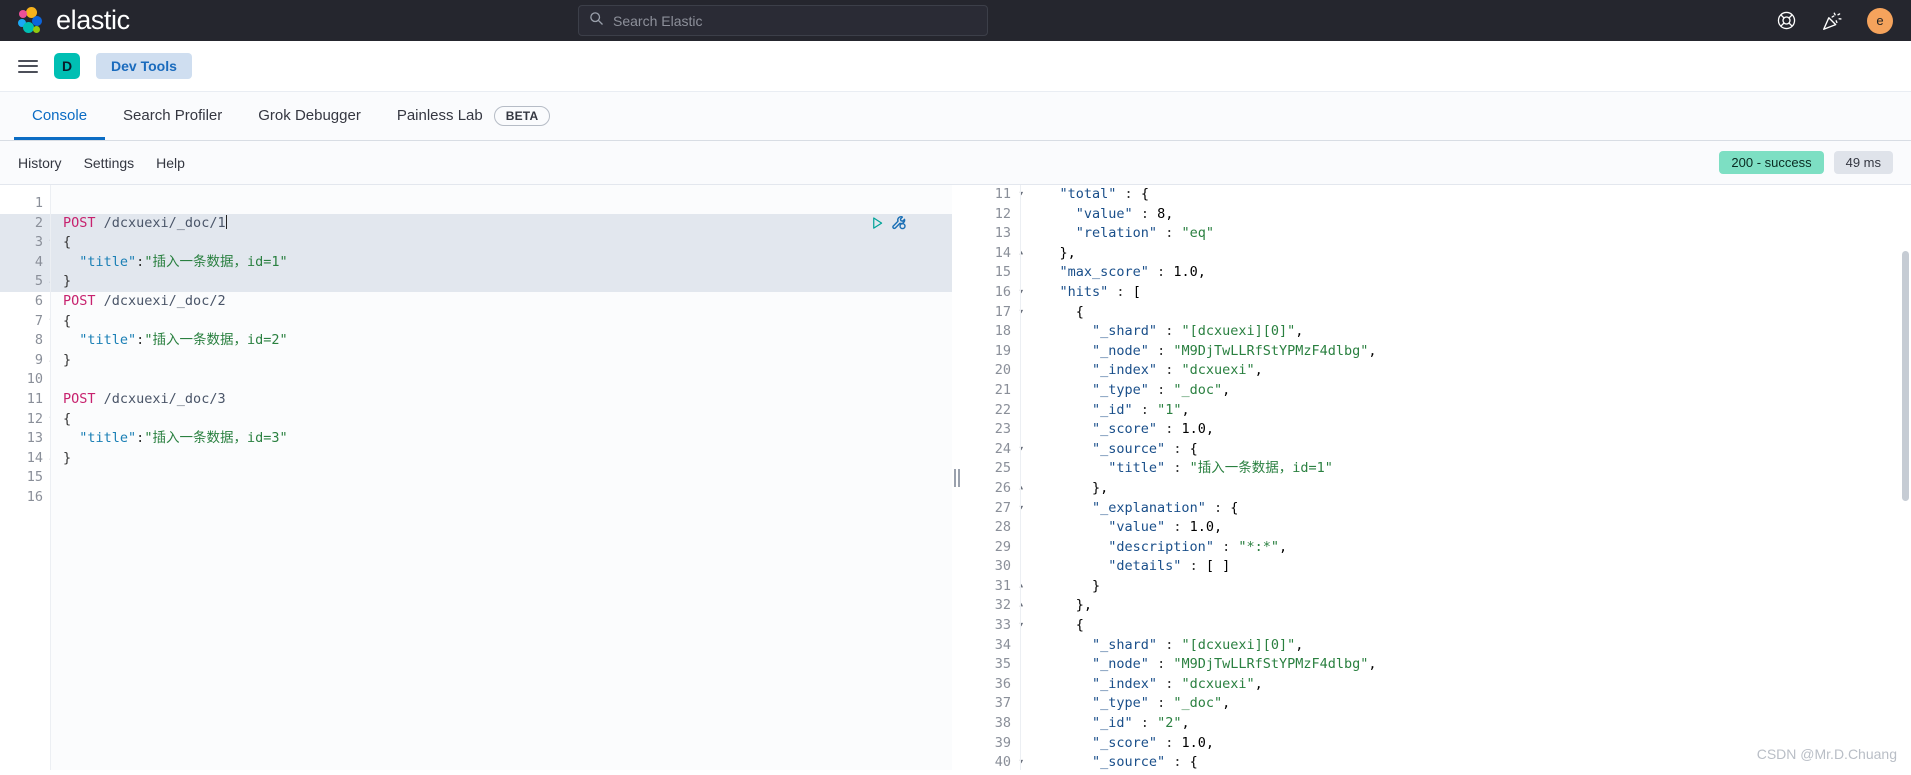  I want to click on play-triangle-icon, so click(877, 223).